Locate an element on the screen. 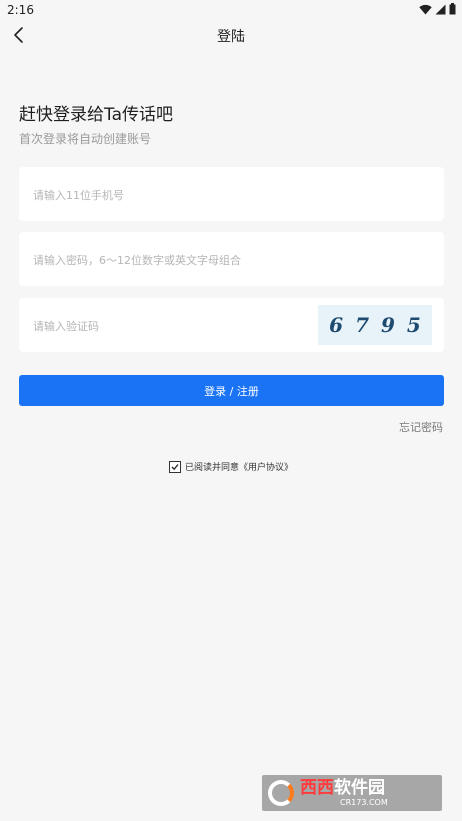  page-title: 登陆 is located at coordinates (231, 37).